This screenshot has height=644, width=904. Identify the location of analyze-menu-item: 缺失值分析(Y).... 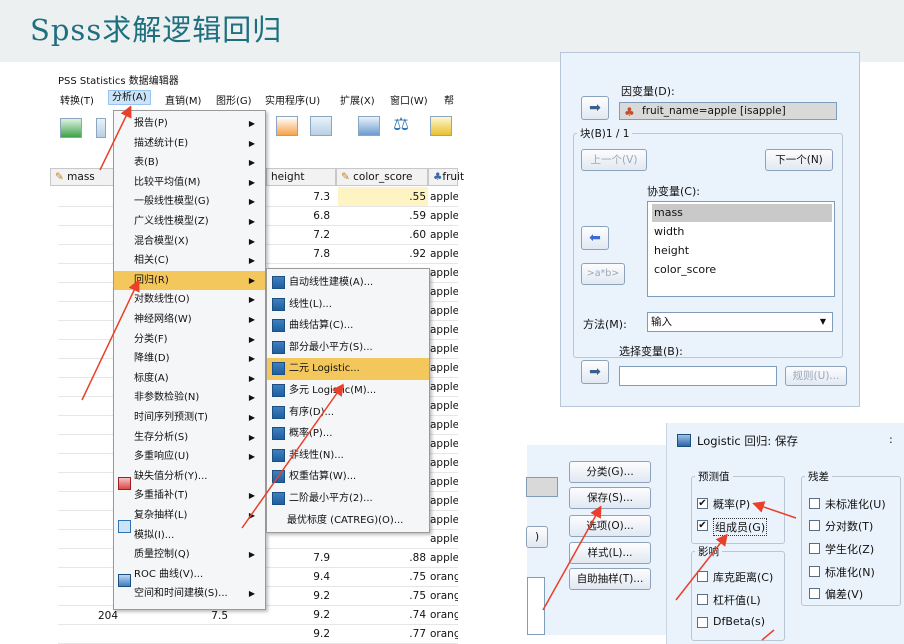
(189, 477).